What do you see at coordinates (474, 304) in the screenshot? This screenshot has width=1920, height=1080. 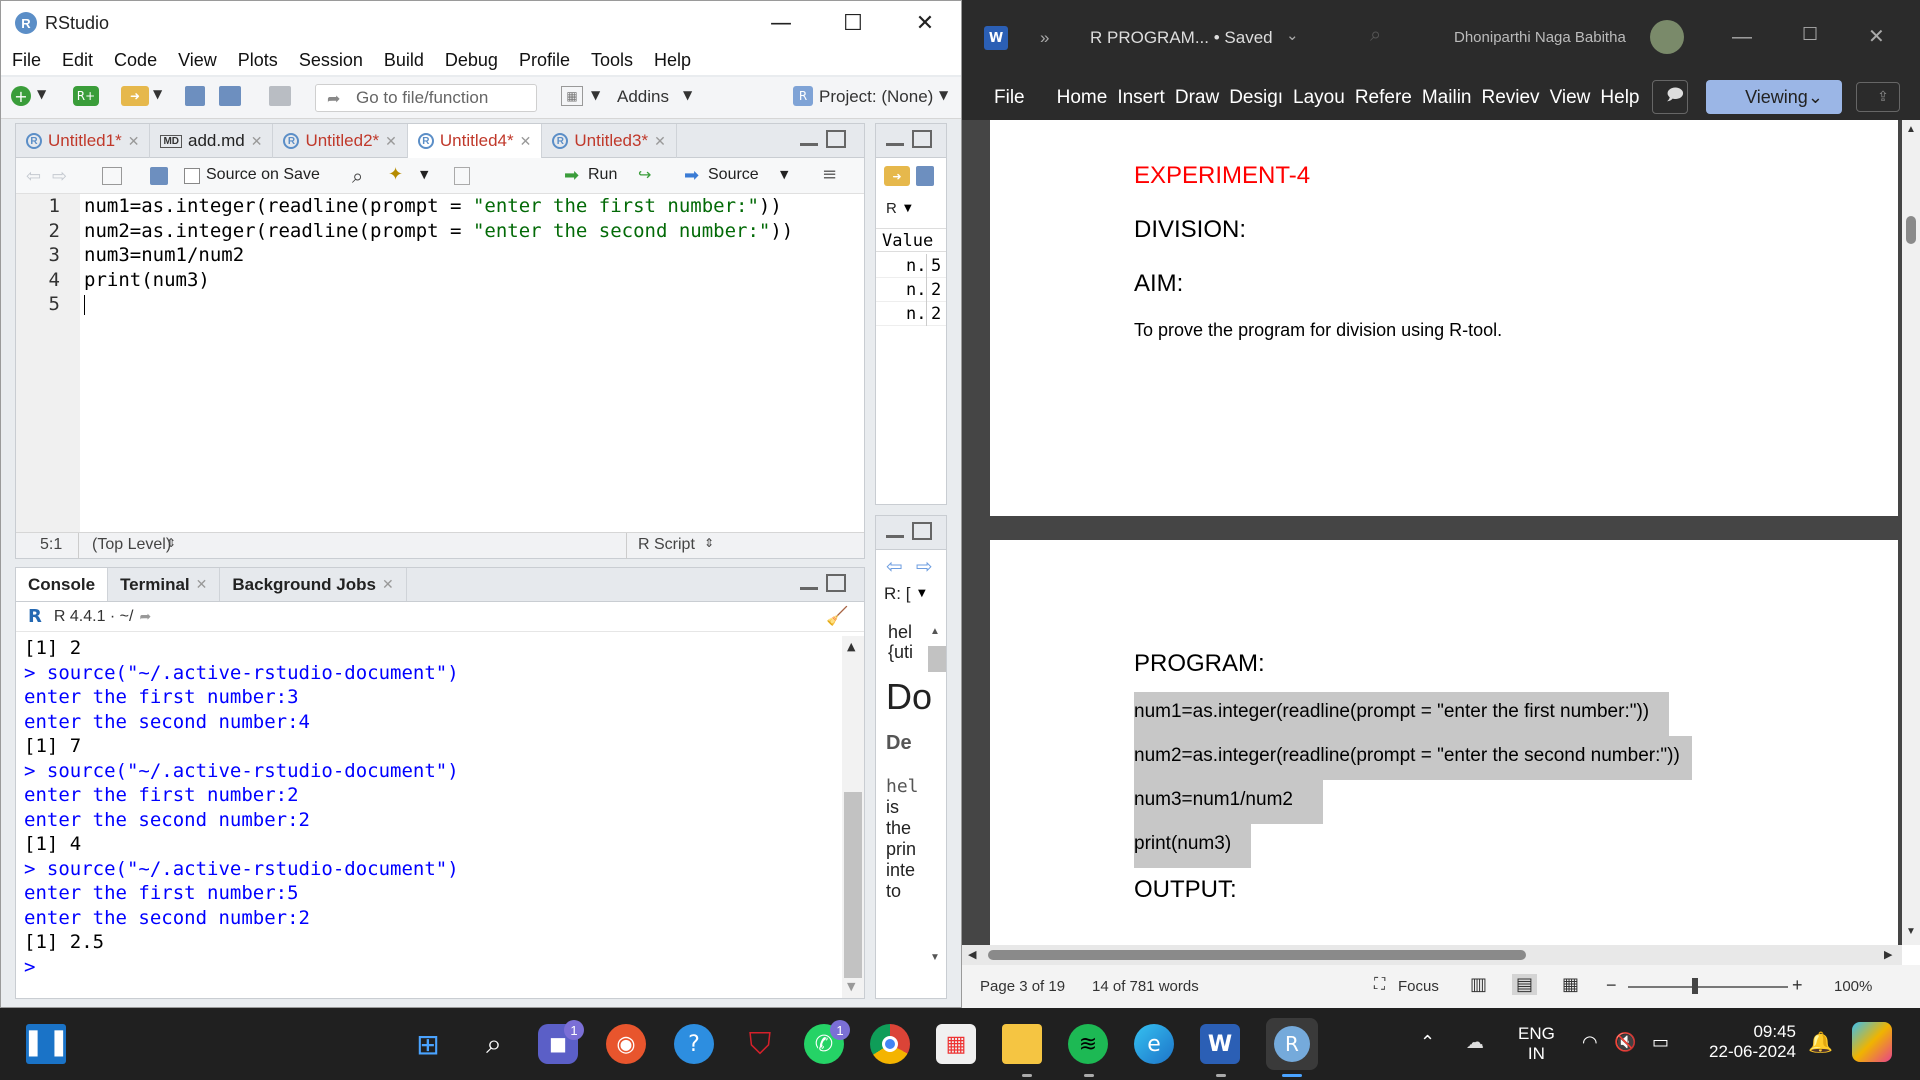 I see `code-line` at bounding box center [474, 304].